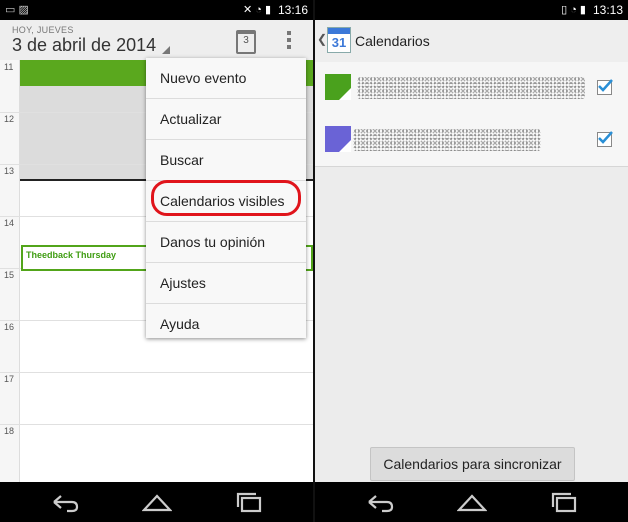  I want to click on menu-item-label: Actualizar, so click(191, 119).